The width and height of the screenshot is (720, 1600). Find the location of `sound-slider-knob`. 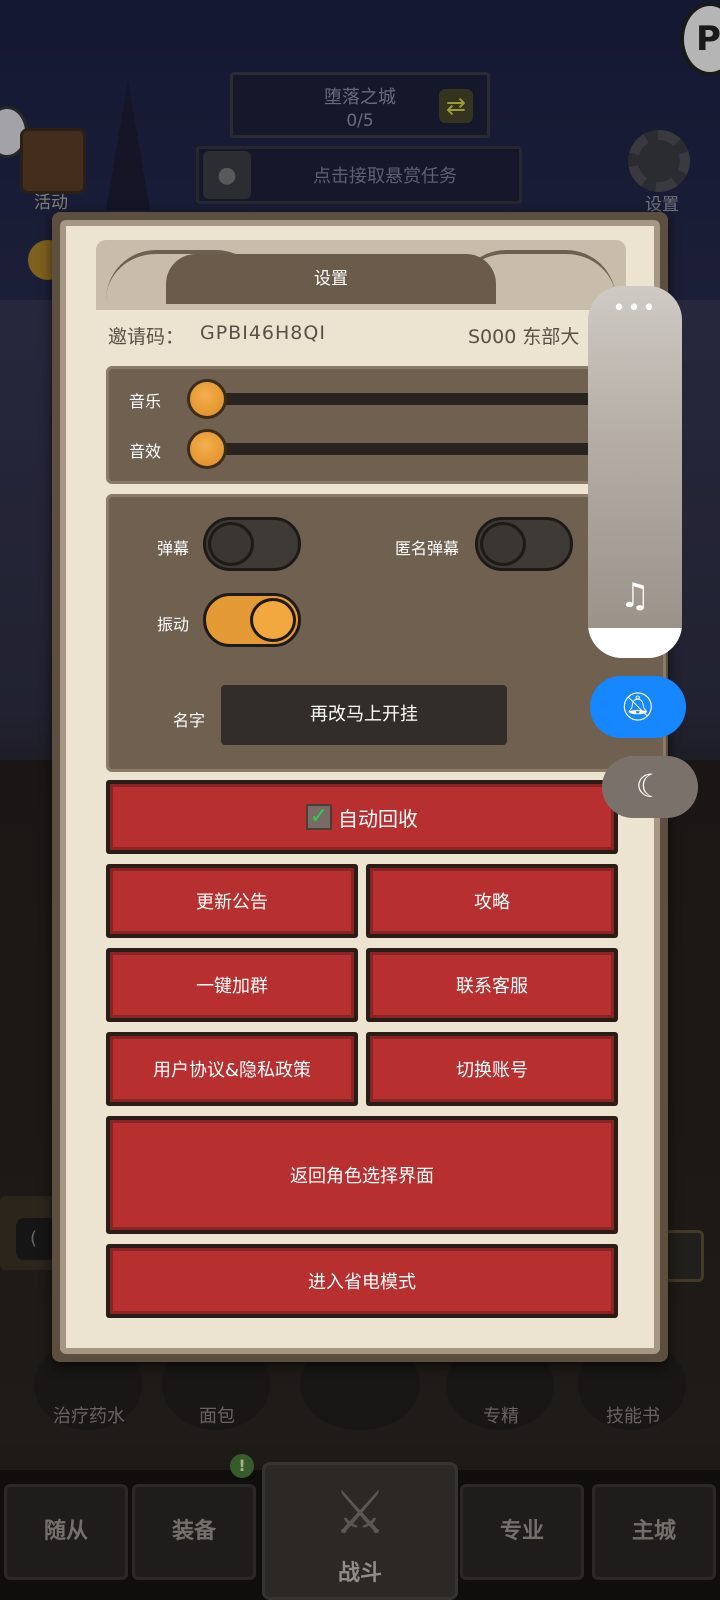

sound-slider-knob is located at coordinates (207, 449).